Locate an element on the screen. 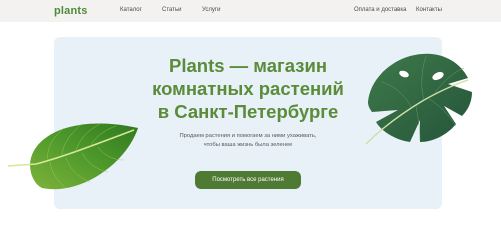  nav-link-contacts: Контакты is located at coordinates (429, 10).